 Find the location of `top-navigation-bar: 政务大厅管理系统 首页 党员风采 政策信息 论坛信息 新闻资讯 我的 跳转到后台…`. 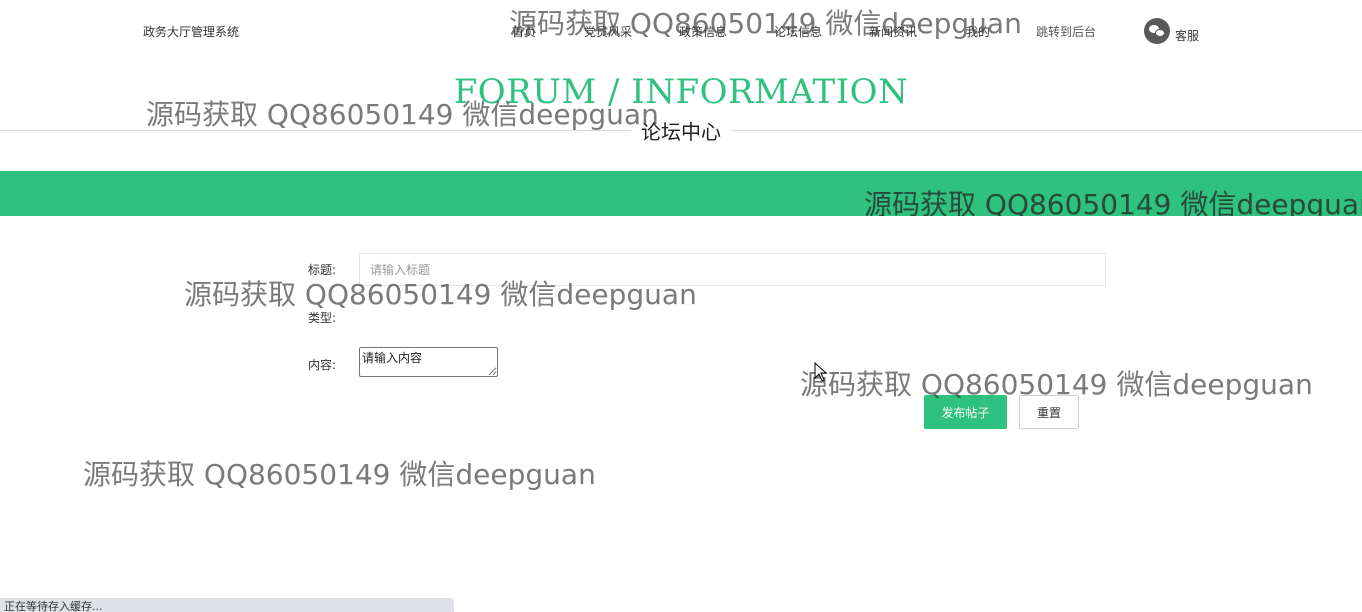

top-navigation-bar: 政务大厅管理系统 首页 党员风采 政策信息 论坛信息 新闻资讯 我的 跳转到后台… is located at coordinates (681, 31).